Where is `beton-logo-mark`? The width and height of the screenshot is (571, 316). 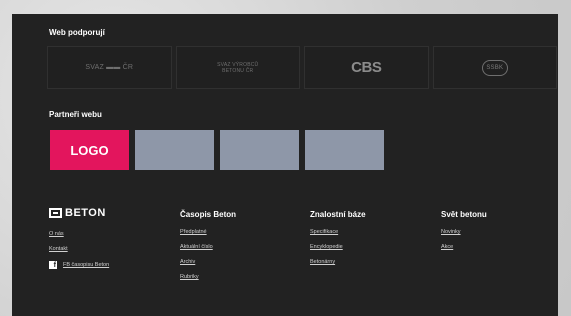
beton-logo-mark is located at coordinates (55, 213).